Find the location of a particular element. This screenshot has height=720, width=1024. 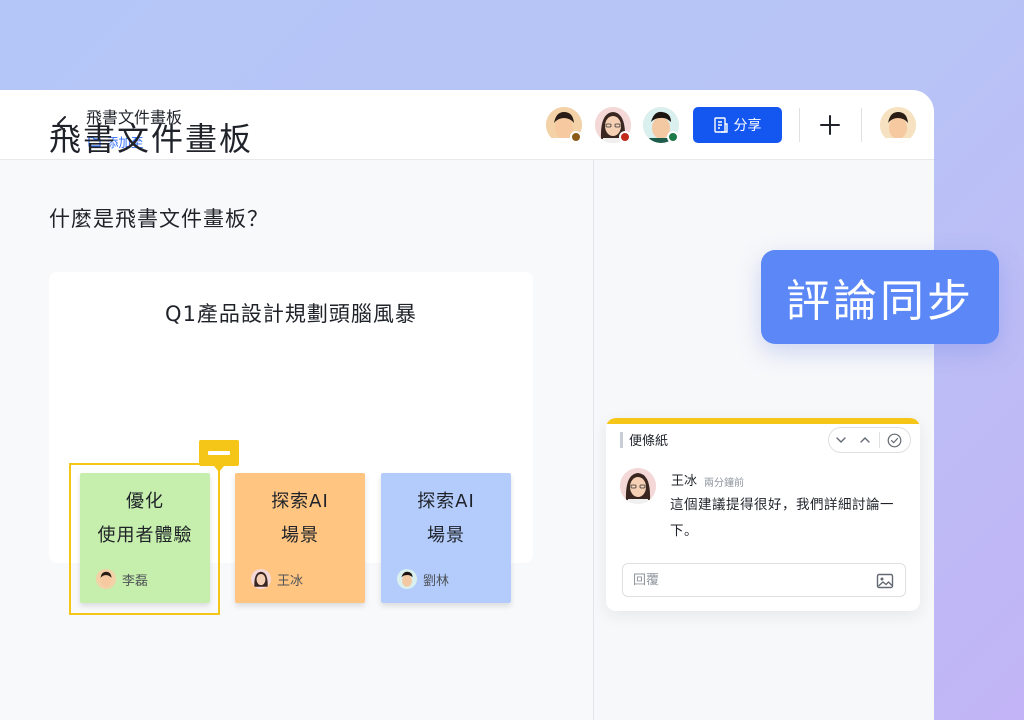

comment-author-avatar is located at coordinates (638, 486).